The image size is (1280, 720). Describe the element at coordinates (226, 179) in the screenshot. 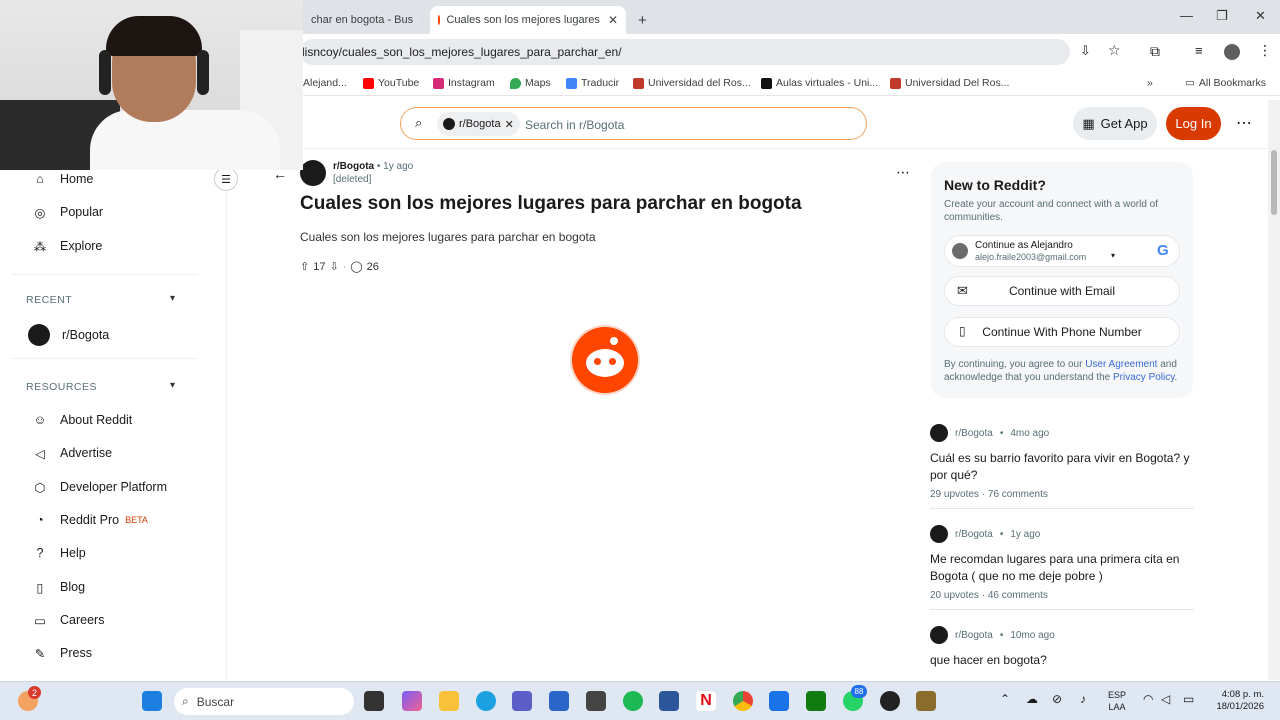

I see `collapse-sidebar-icon: ☰` at that location.